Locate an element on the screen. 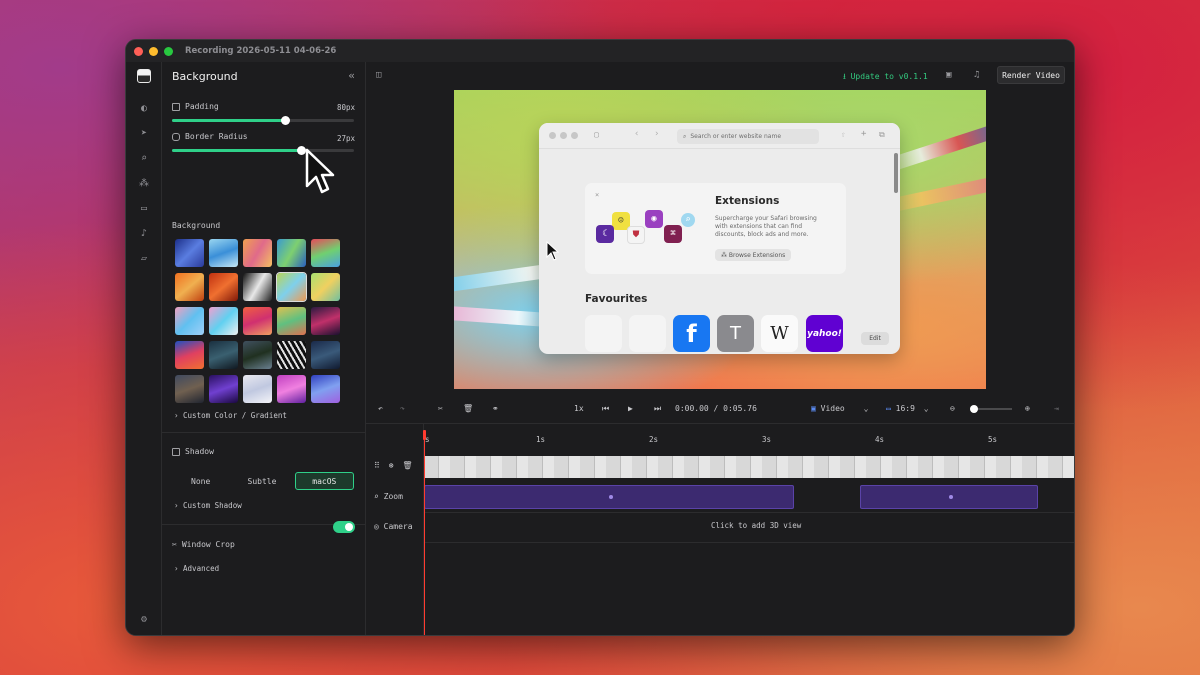  shadow-option-macos: macOS is located at coordinates (324, 481).